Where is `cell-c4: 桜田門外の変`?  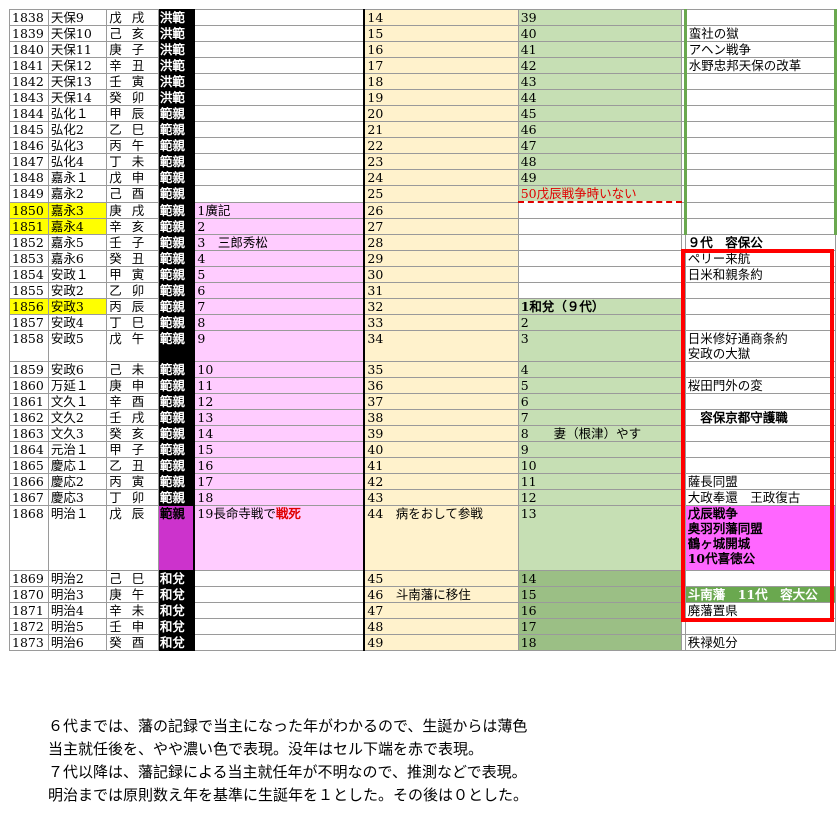 cell-c4: 桜田門外の変 is located at coordinates (760, 385).